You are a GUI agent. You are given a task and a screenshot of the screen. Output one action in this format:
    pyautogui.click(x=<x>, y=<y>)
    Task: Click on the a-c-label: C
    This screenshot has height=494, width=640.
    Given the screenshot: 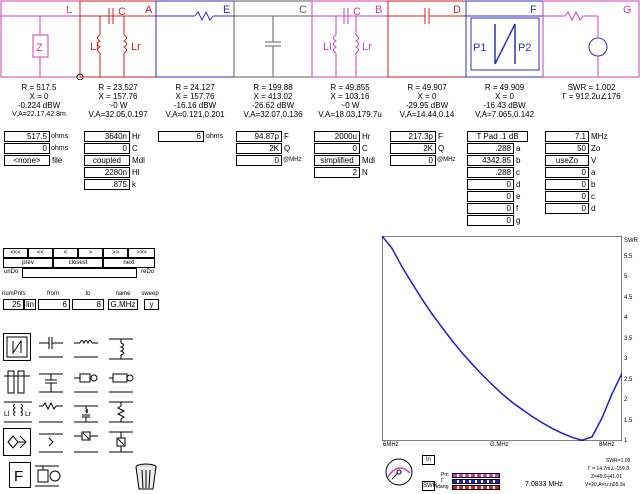 What is the action you would take?
    pyautogui.click(x=135, y=148)
    